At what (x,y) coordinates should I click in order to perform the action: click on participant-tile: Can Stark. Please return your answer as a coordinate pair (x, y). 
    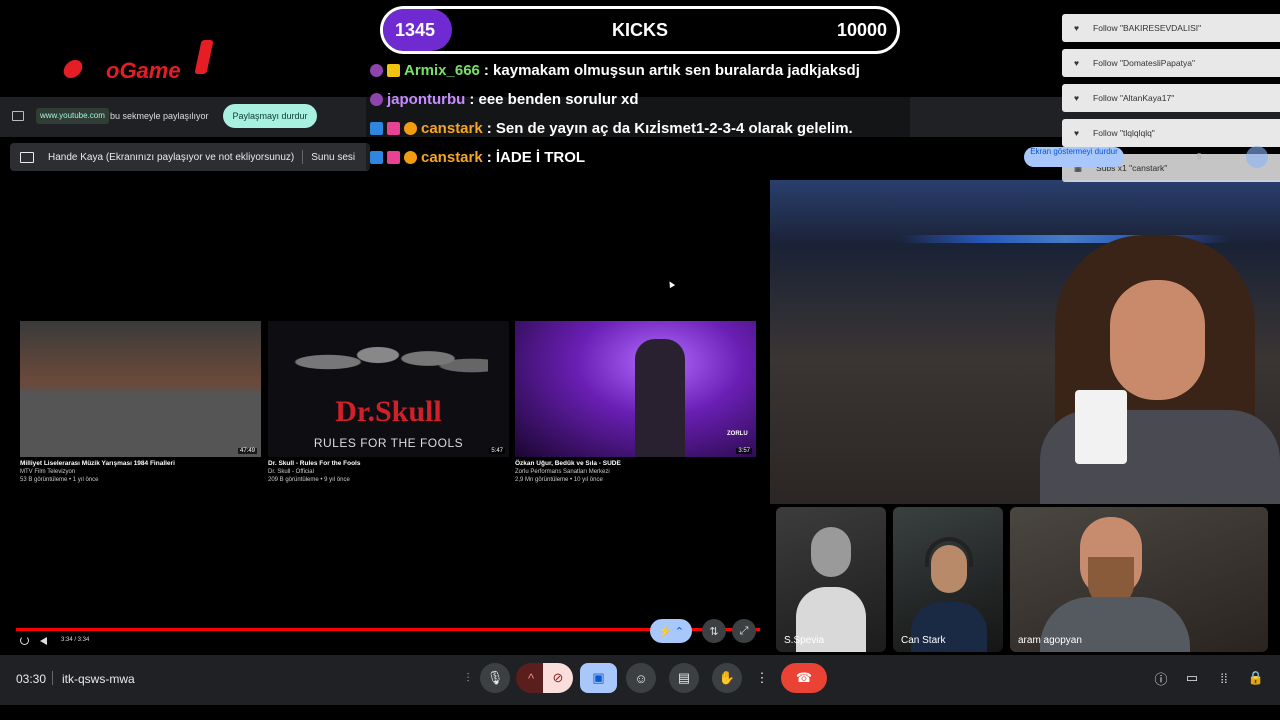
    Looking at the image, I should click on (948, 579).